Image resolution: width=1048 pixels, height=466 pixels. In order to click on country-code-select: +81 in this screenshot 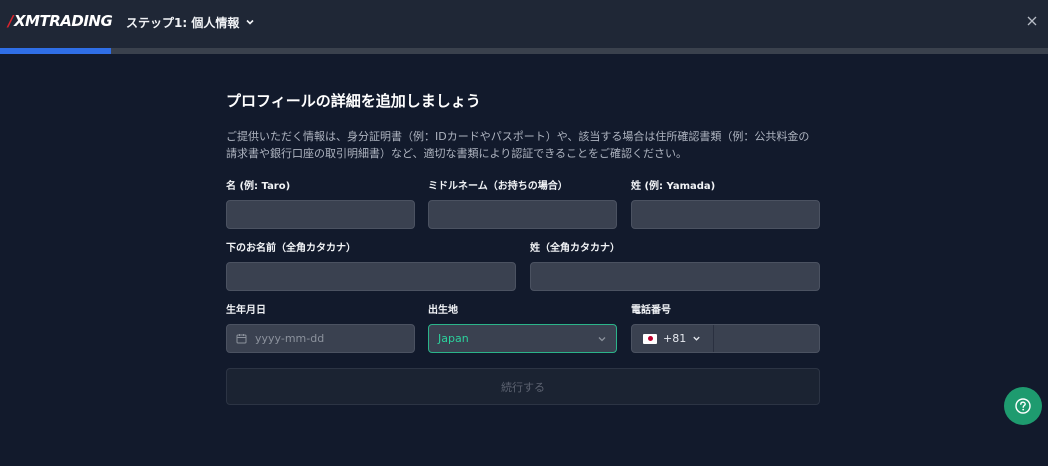, I will do `click(673, 338)`.